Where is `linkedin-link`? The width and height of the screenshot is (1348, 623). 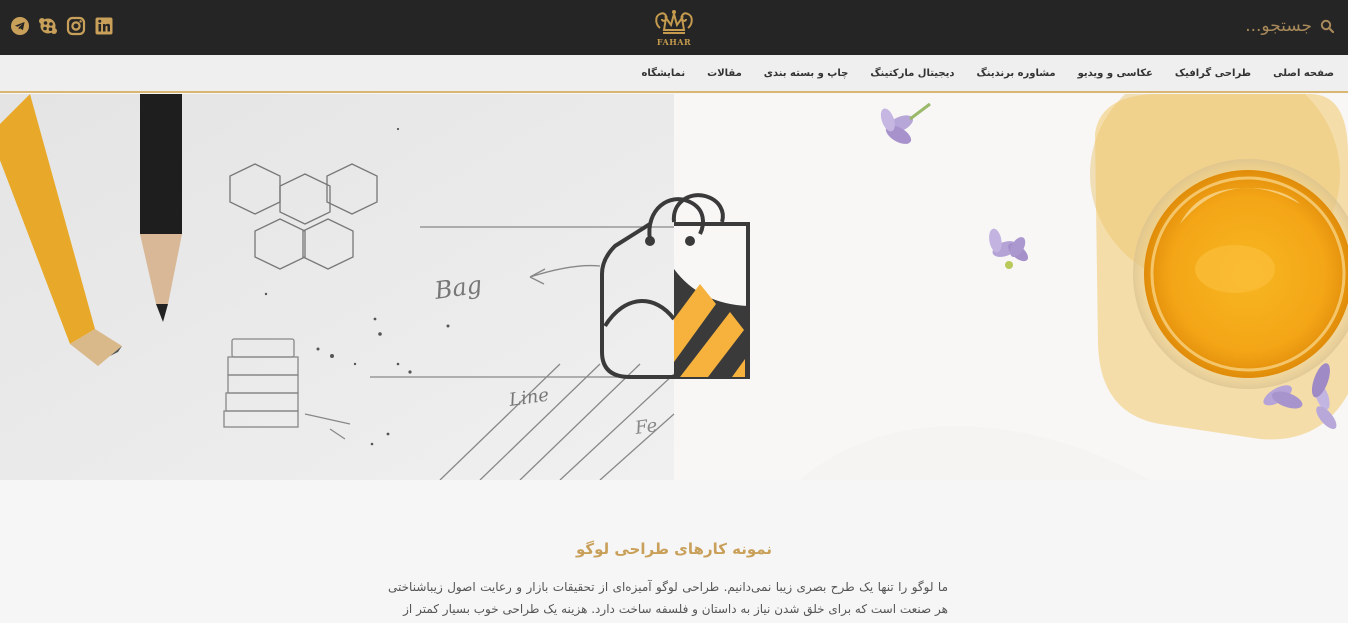
linkedin-link is located at coordinates (104, 26).